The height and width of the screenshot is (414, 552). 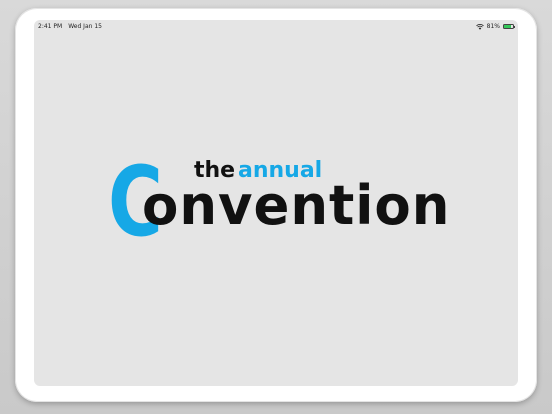 I want to click on battery-percent: 81%, so click(x=493, y=26).